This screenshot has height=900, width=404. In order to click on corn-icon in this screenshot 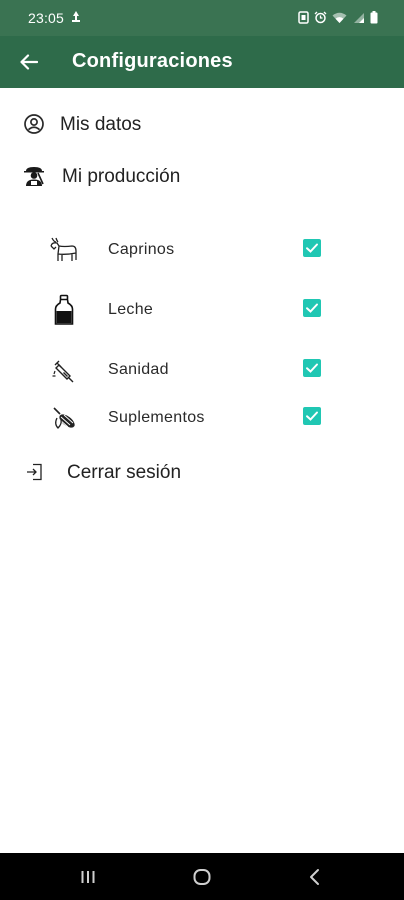, I will do `click(64, 418)`.